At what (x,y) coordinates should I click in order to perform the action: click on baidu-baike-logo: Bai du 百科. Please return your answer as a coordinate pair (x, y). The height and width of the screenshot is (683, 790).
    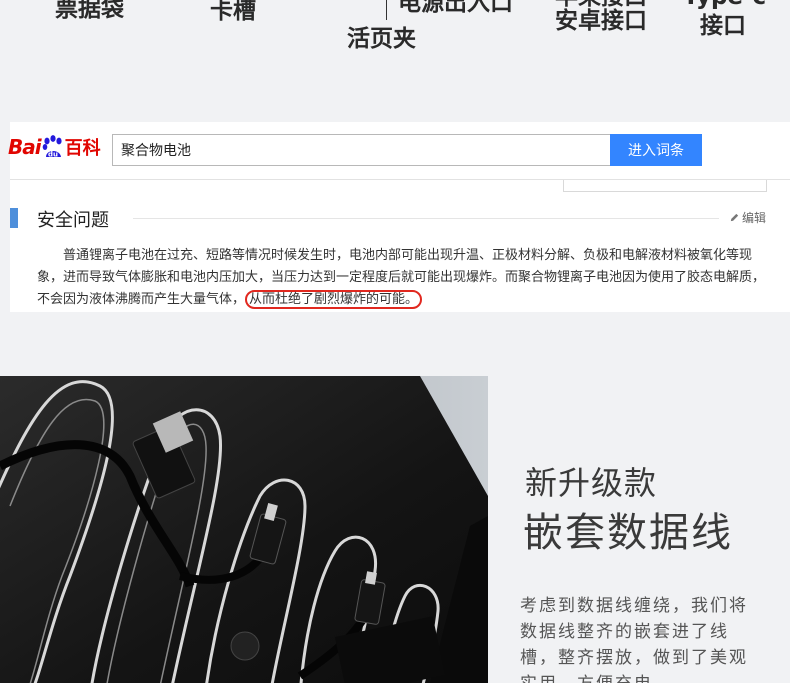
    Looking at the image, I should click on (54, 147).